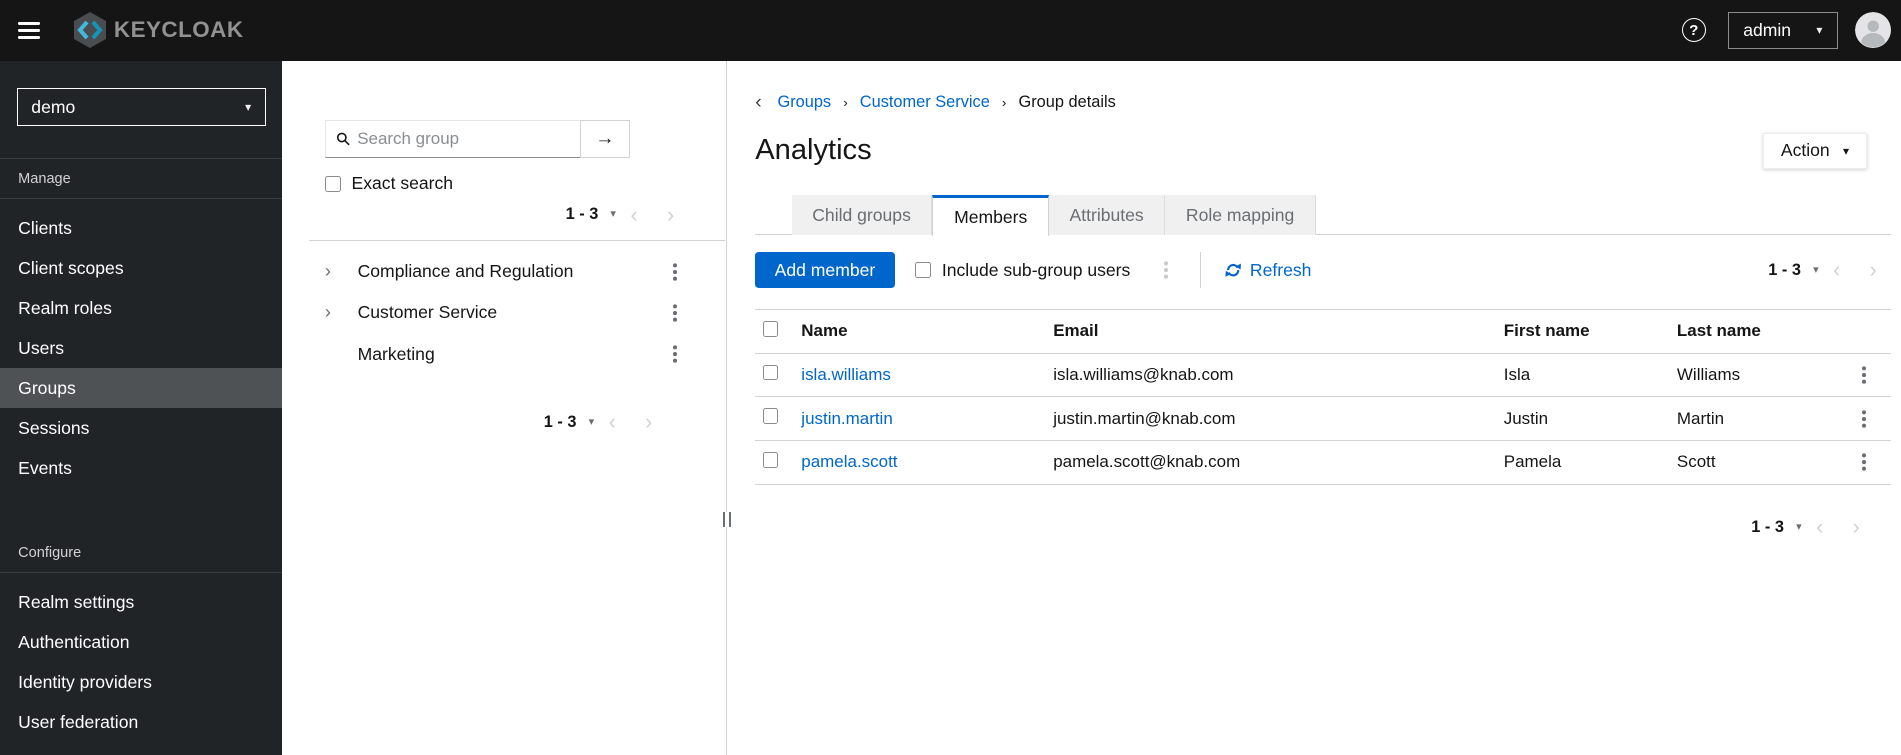  Describe the element at coordinates (504, 354) in the screenshot. I see `tree-item-marketing: Marketing` at that location.